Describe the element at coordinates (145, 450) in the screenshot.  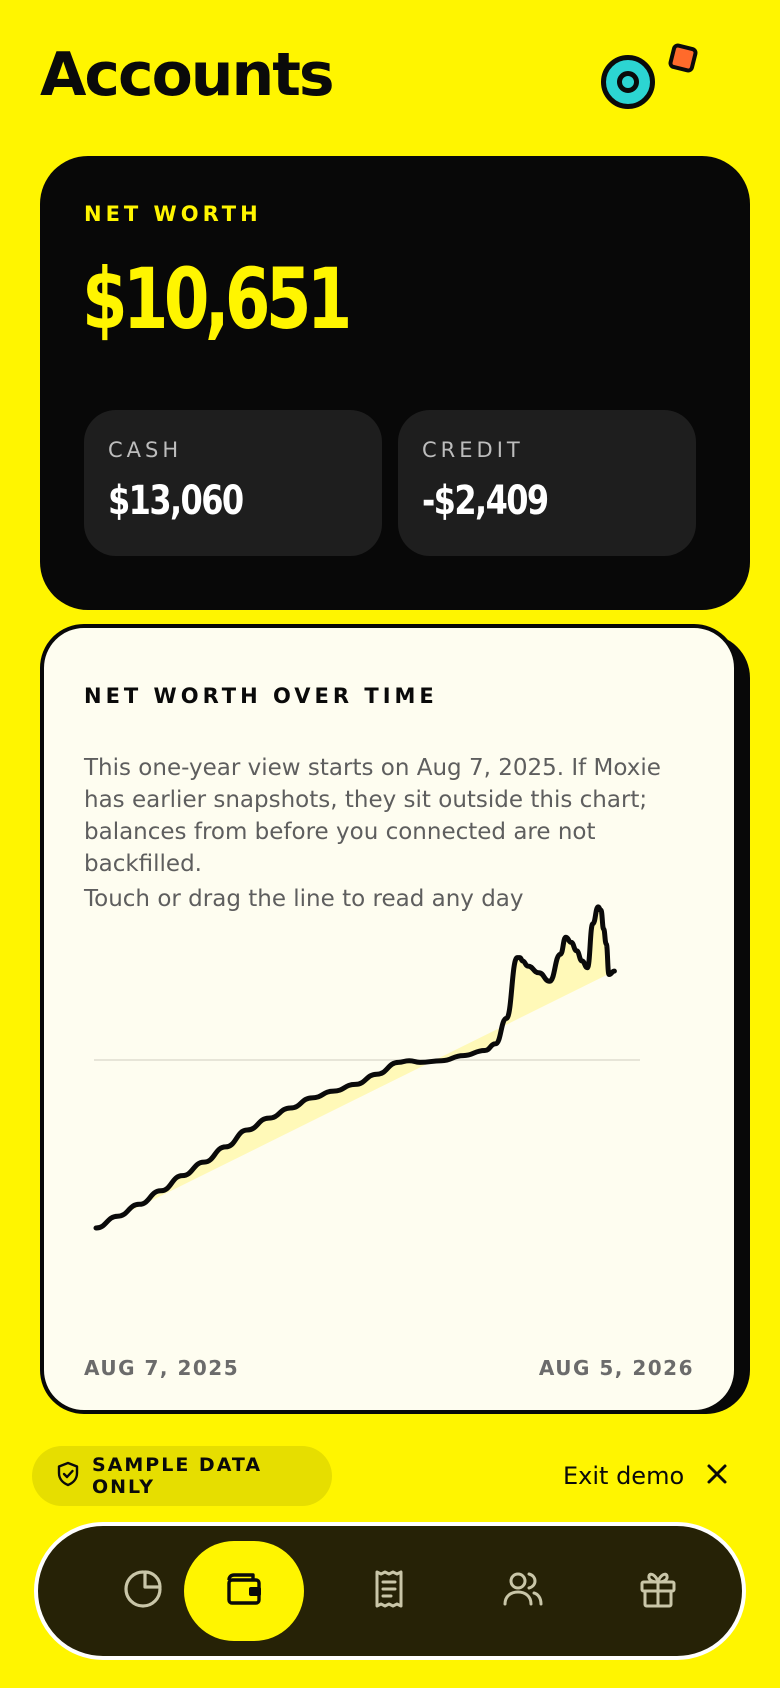
I see `cash-label: CASH` at that location.